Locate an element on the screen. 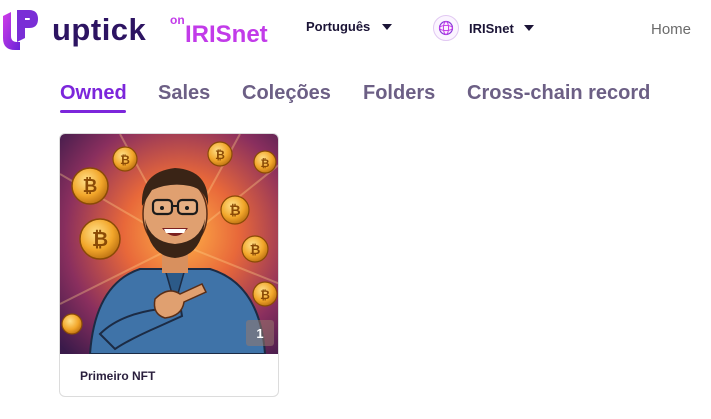 Image resolution: width=711 pixels, height=419 pixels. tab-colecoes: Coleções is located at coordinates (286, 93).